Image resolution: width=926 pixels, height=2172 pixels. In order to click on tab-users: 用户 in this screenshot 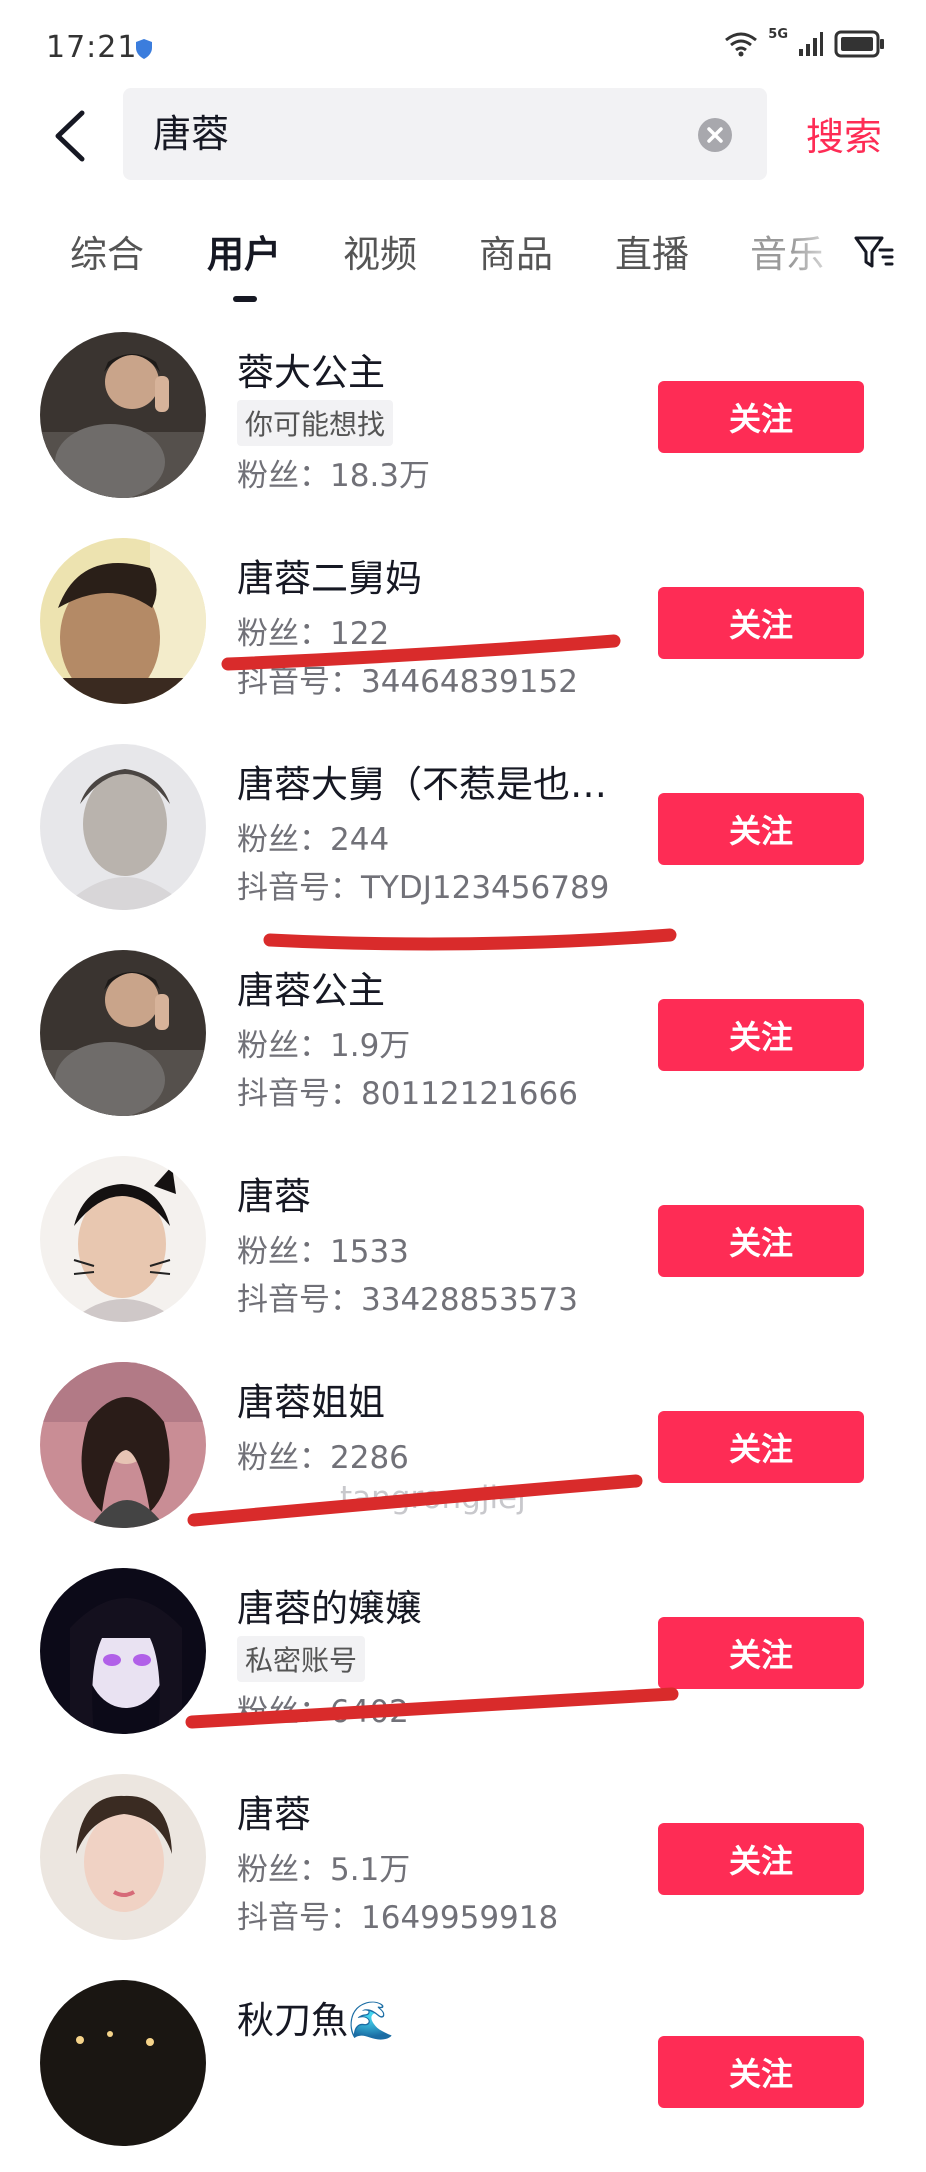, I will do `click(244, 251)`.